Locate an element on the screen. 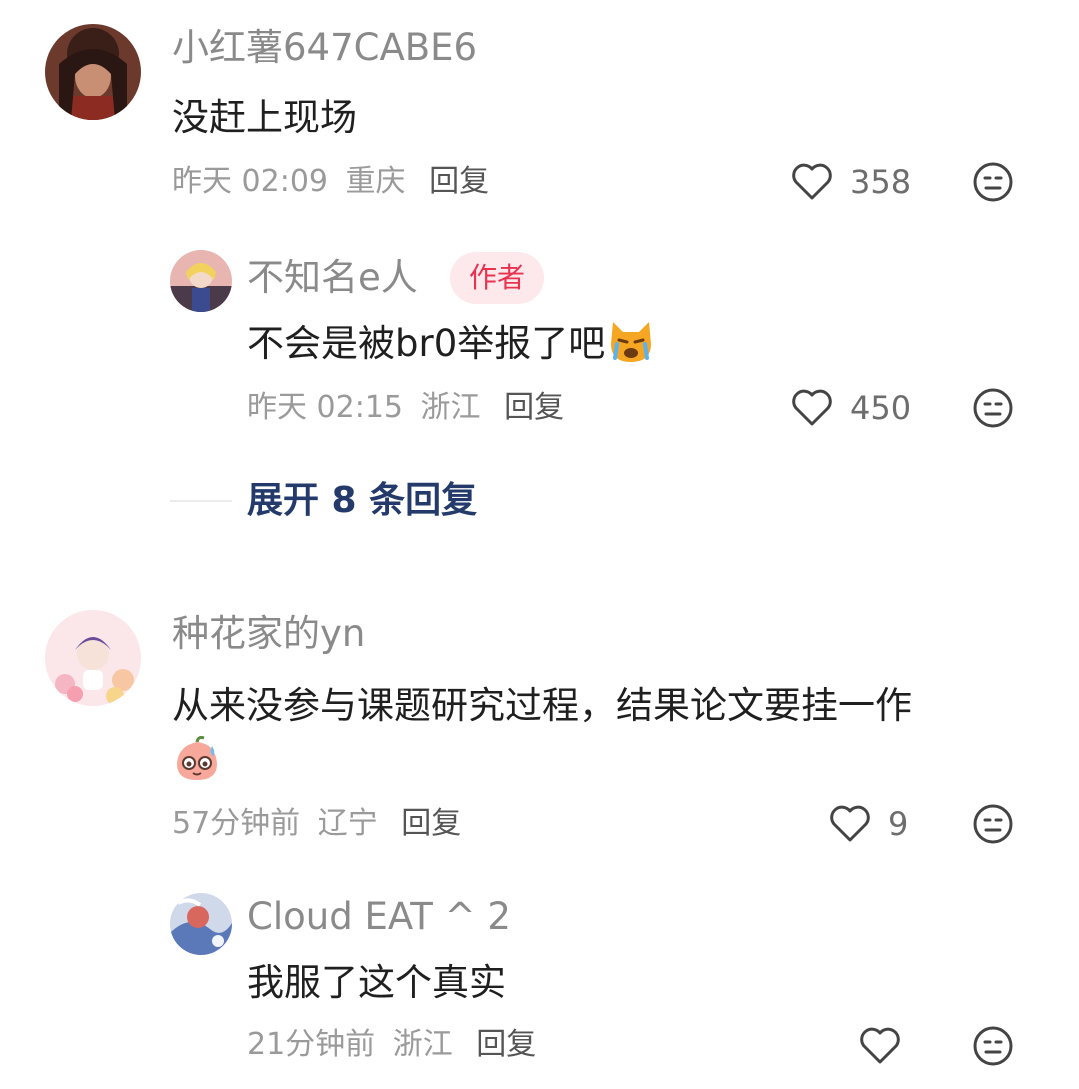 Image resolution: width=1079 pixels, height=1089 pixels. reply-time: 昨天 02:15 is located at coordinates (325, 407).